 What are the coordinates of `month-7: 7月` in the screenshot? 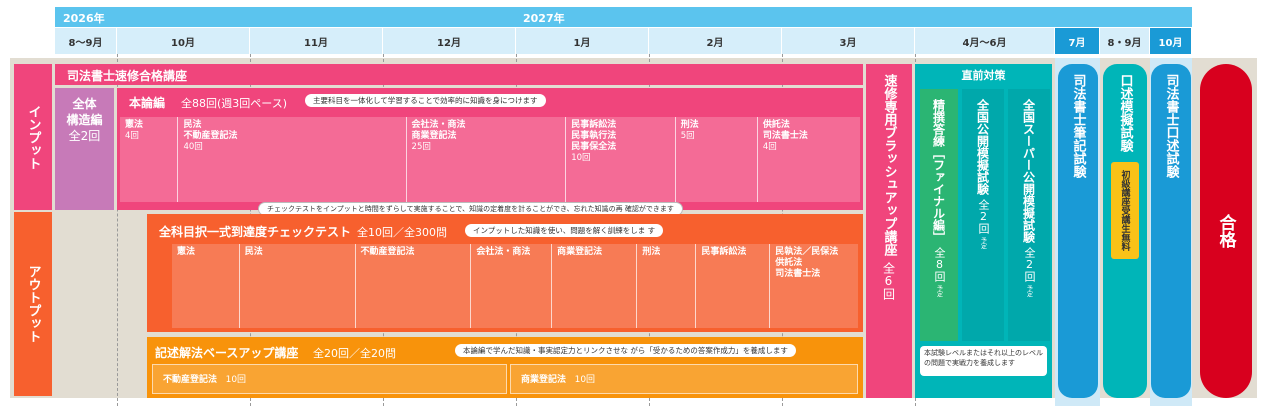 It's located at (1077, 41).